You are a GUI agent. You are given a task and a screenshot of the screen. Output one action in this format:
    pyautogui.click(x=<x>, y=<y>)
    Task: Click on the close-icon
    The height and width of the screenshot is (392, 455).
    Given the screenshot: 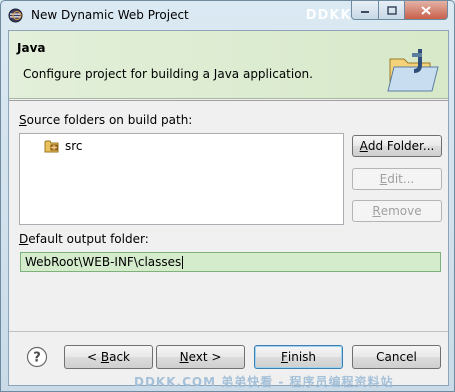 What is the action you would take?
    pyautogui.click(x=426, y=10)
    